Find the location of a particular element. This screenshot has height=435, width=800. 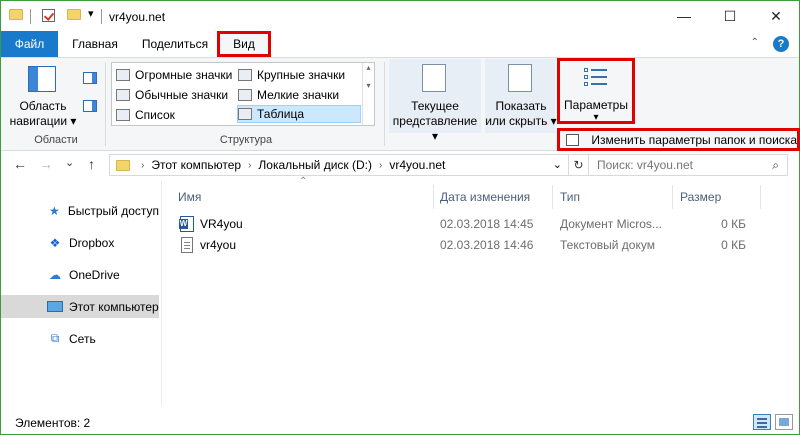

breadcrumb-this-pc: Этот компьютер is located at coordinates (196, 165).